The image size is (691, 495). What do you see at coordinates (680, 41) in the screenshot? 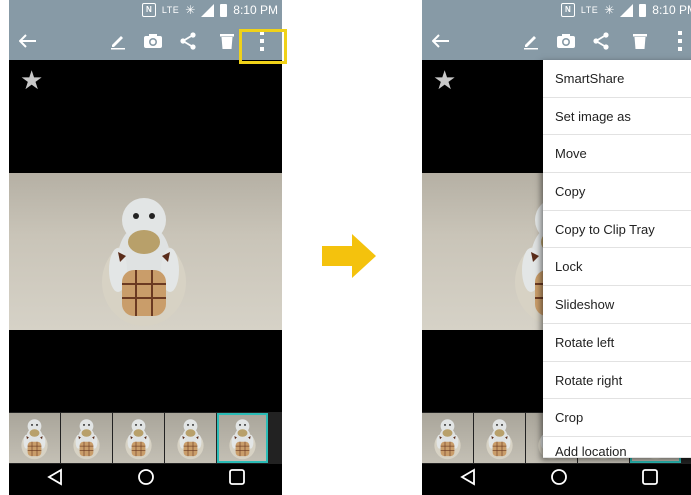
I see `overflow-menu-icon` at bounding box center [680, 41].